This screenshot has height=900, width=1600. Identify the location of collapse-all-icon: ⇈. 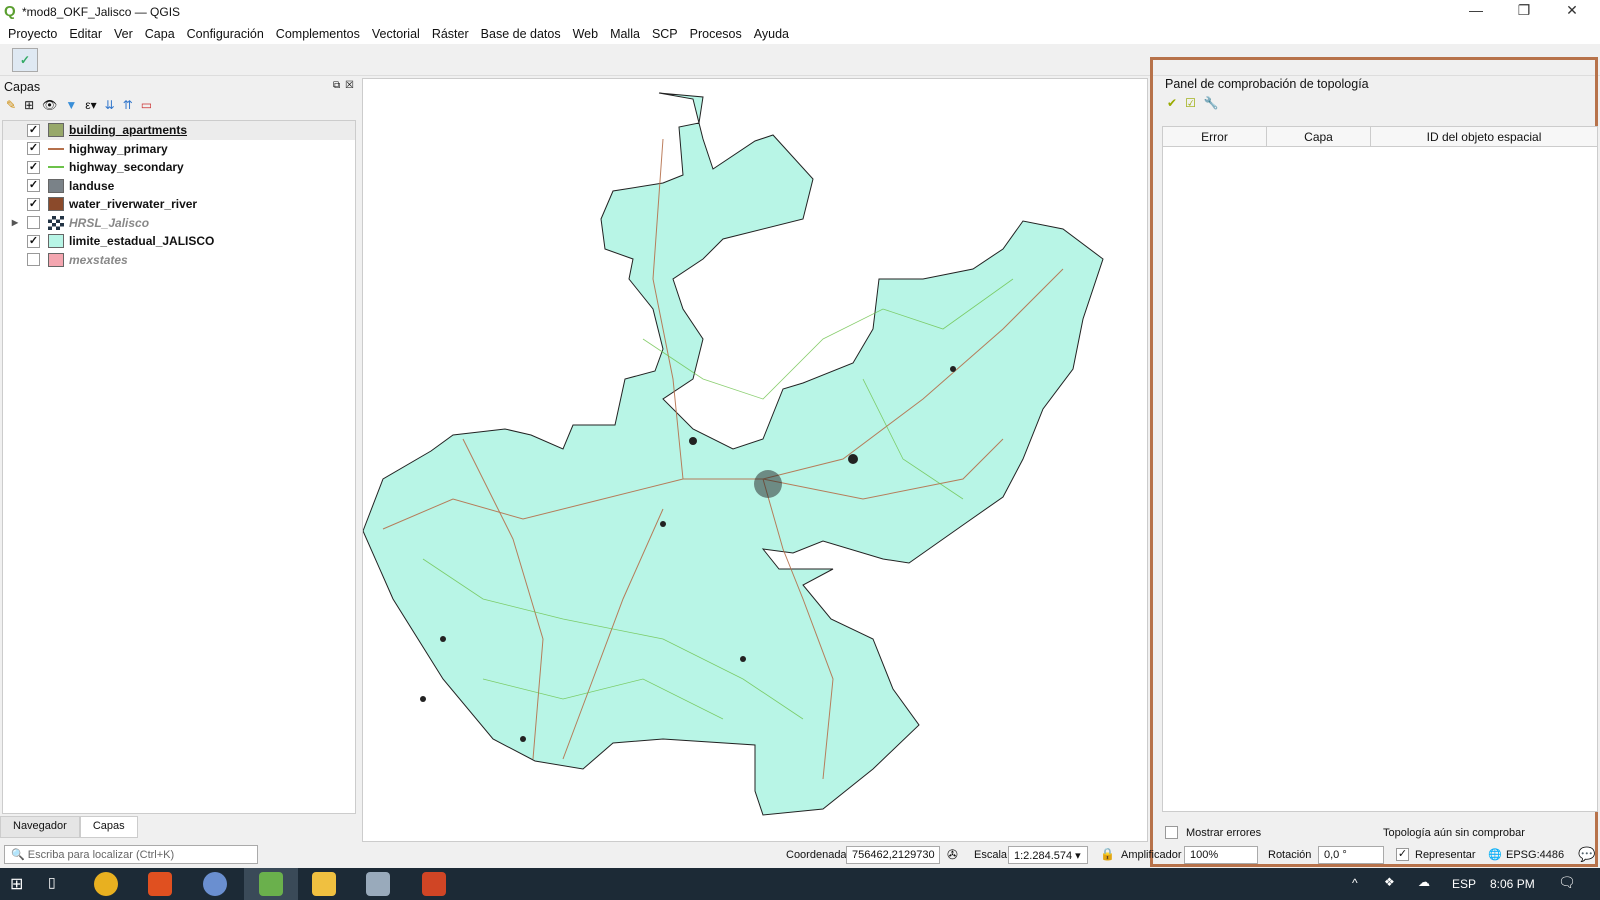
(128, 105).